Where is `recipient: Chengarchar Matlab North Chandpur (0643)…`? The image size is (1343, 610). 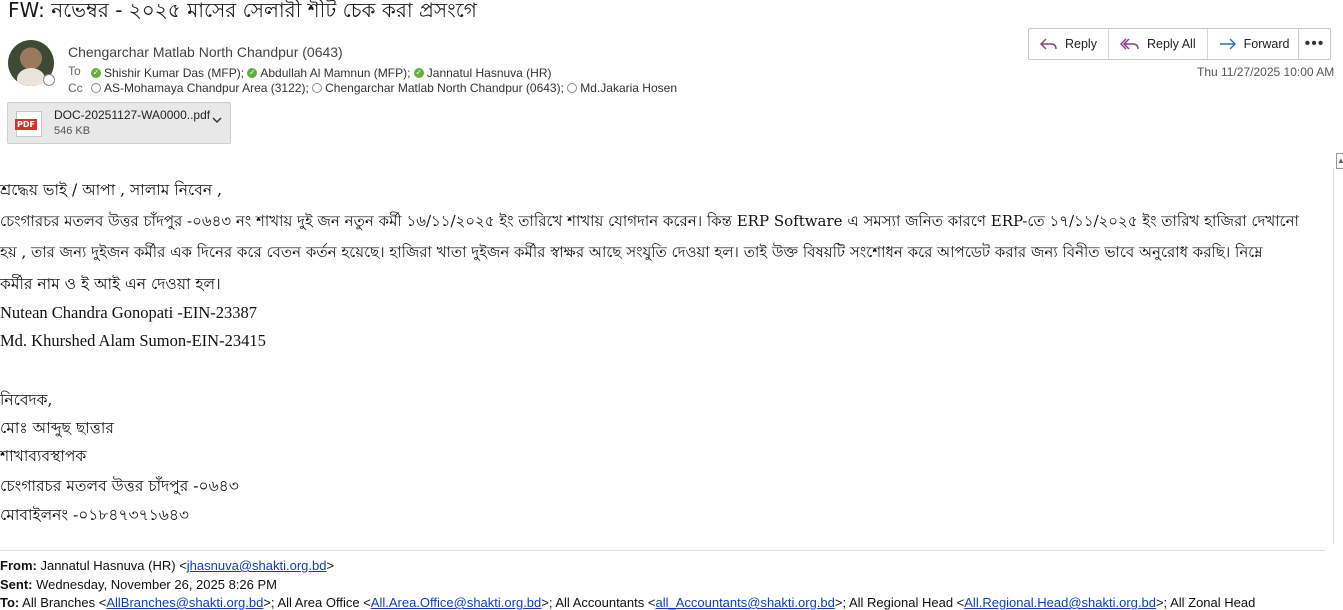 recipient: Chengarchar Matlab North Chandpur (0643)… is located at coordinates (438, 88).